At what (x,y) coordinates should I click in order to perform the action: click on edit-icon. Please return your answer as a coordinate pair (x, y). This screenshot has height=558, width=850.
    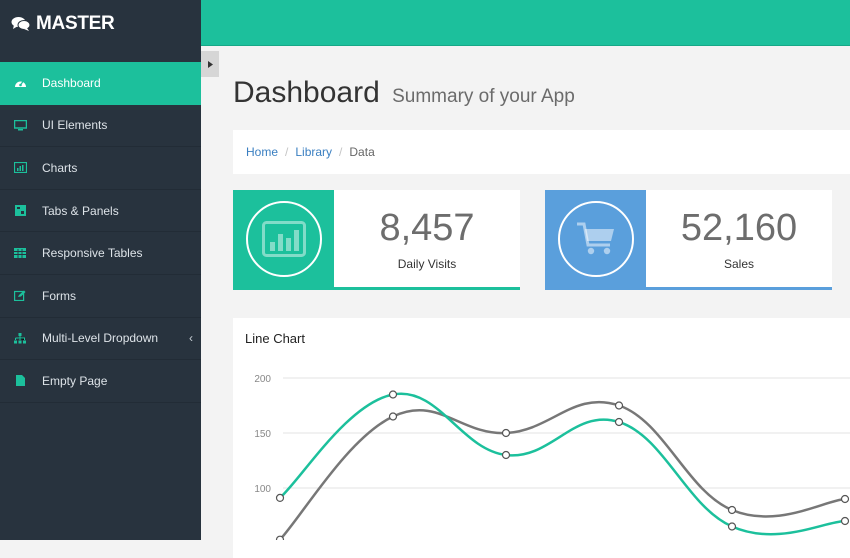
    Looking at the image, I should click on (20, 296).